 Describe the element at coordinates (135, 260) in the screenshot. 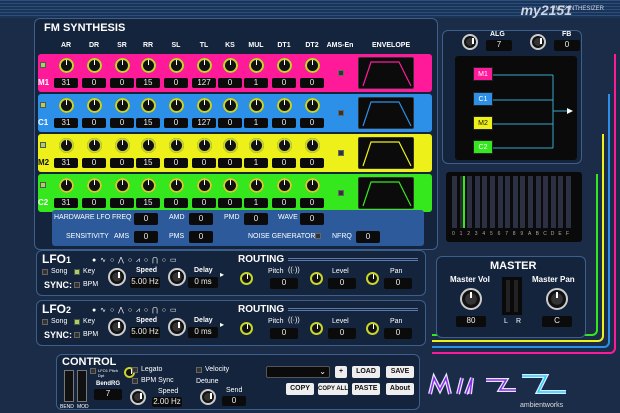

I see `lfo1-waveform-selector: ● ∿ ○ ⋀ ○ ⩘ ○ ⋂ ○ ▭` at that location.